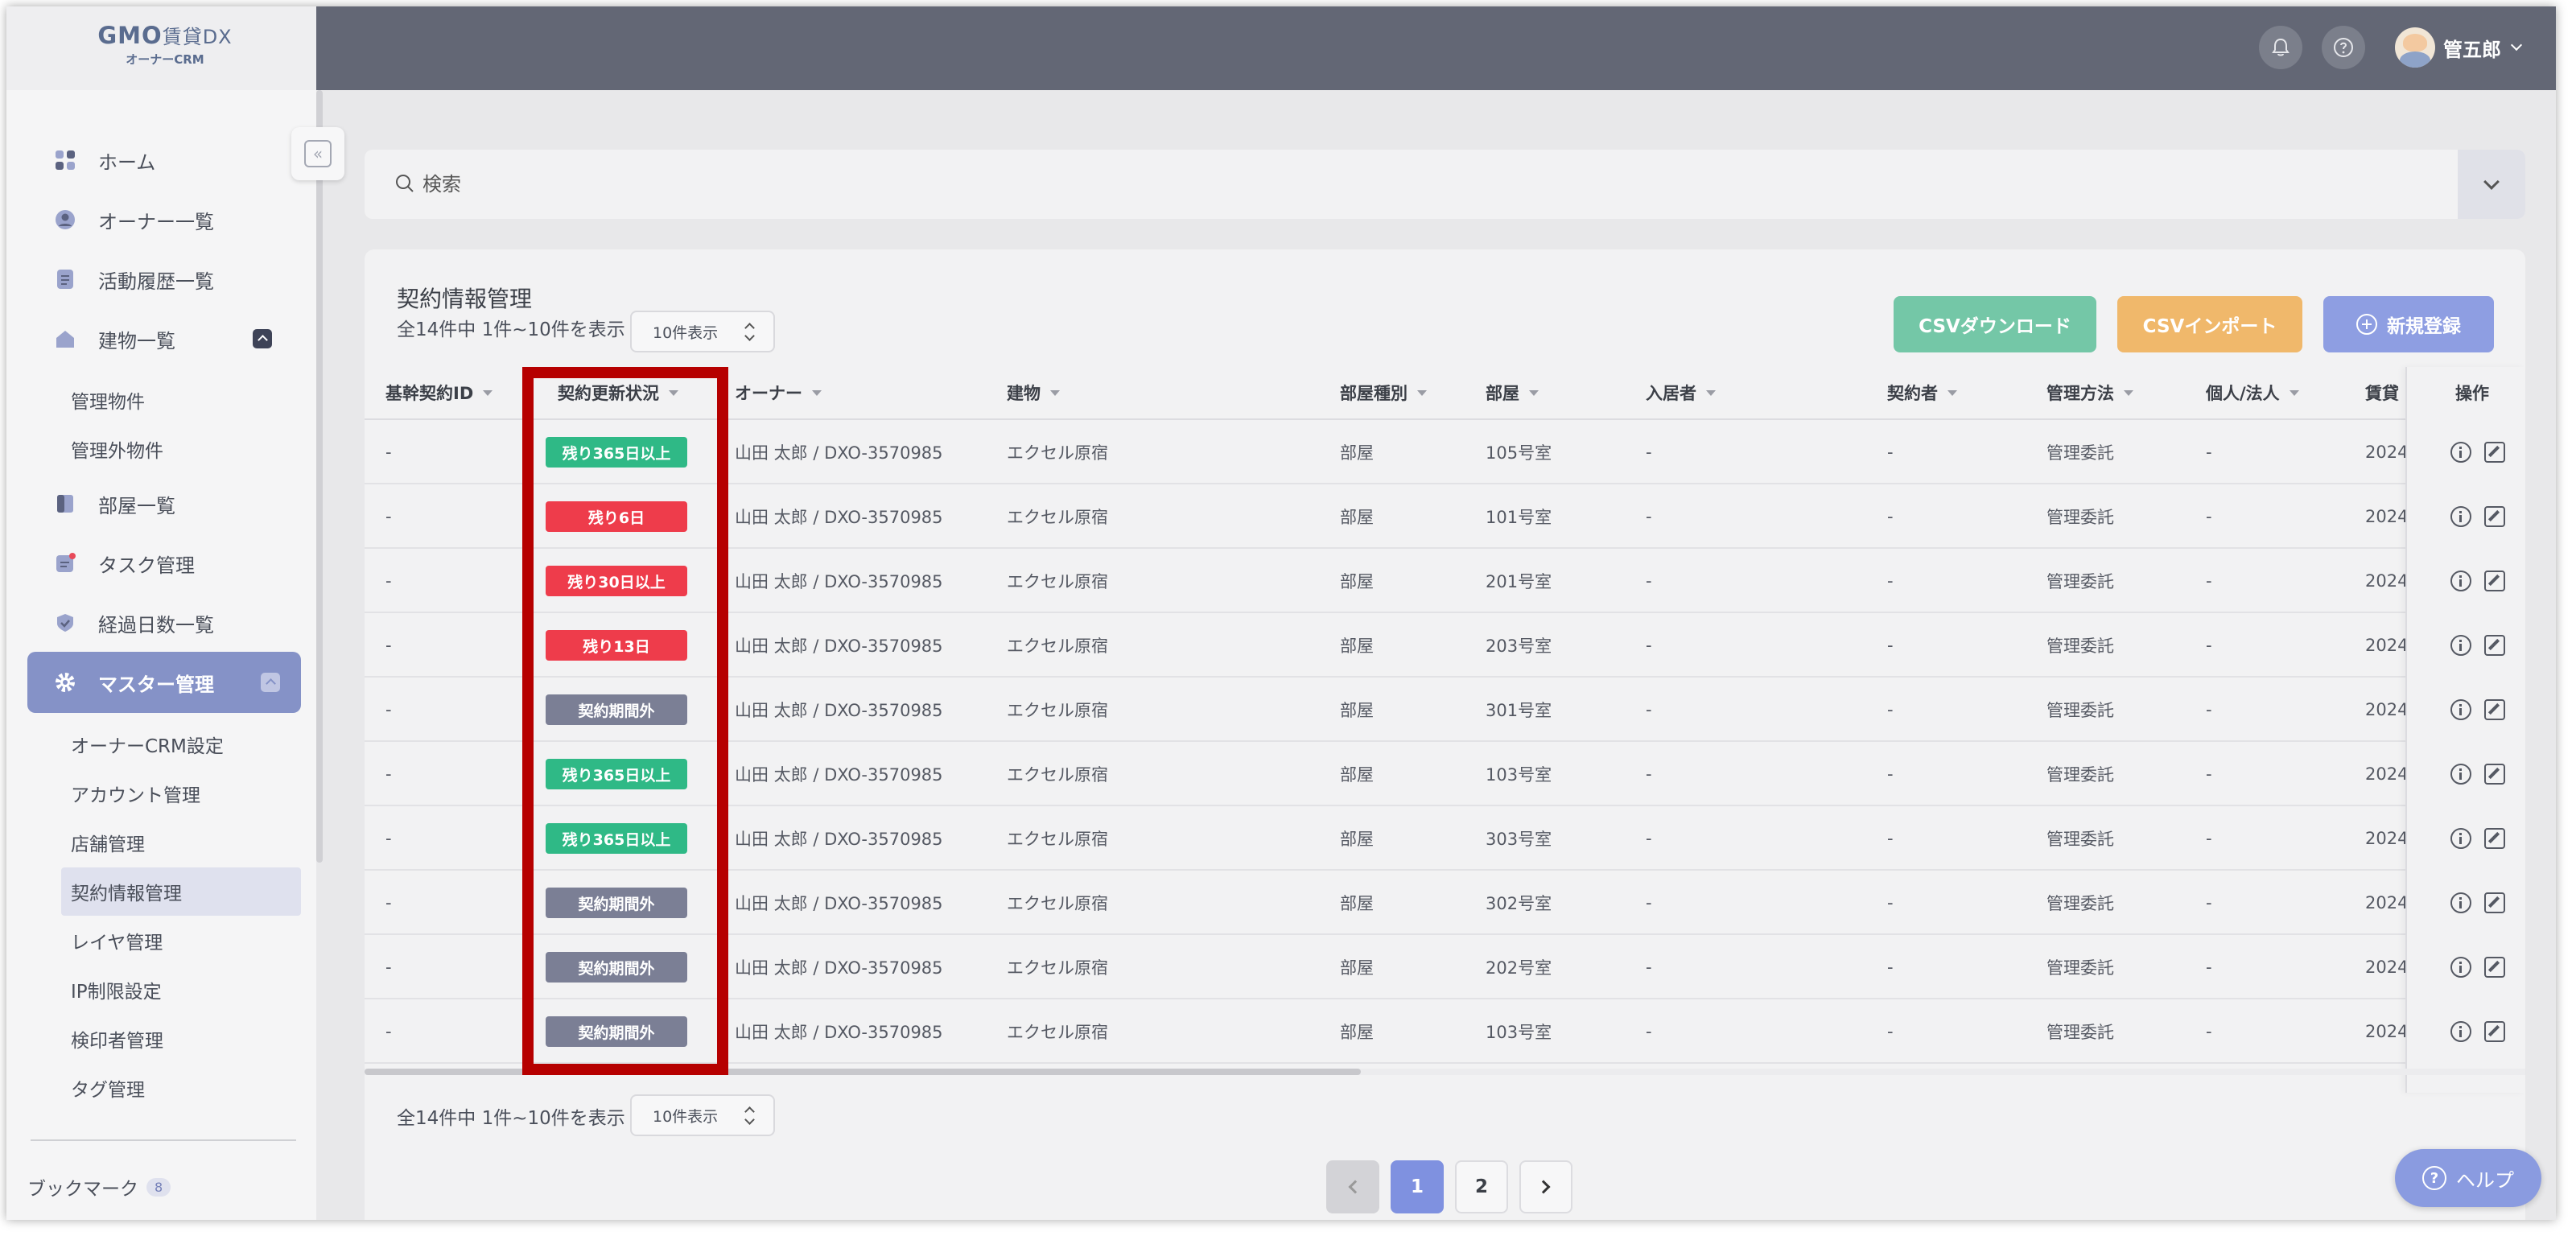 This screenshot has width=2576, height=1240. I want to click on column-header: 個人/法人, so click(2252, 392).